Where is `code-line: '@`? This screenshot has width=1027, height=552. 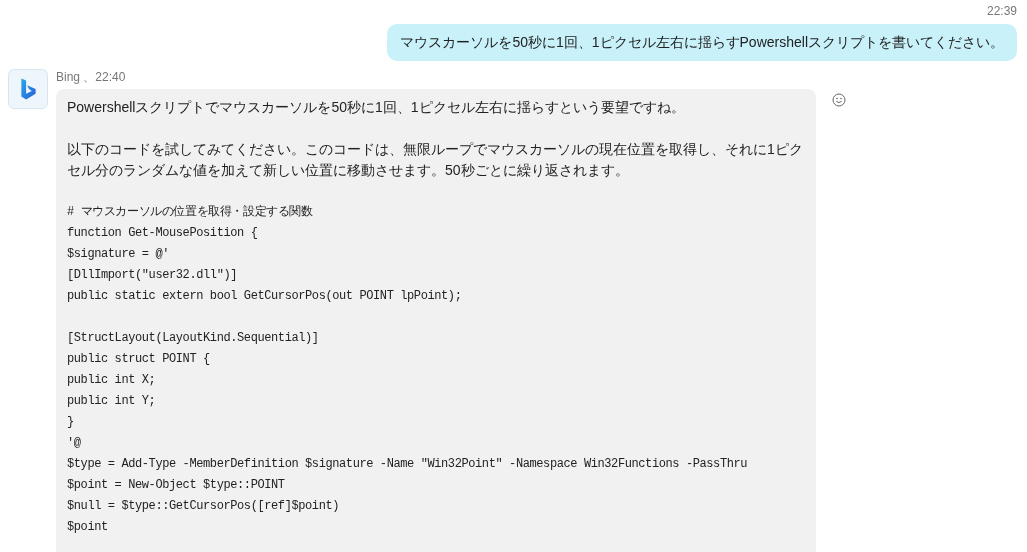 code-line: '@ is located at coordinates (74, 443).